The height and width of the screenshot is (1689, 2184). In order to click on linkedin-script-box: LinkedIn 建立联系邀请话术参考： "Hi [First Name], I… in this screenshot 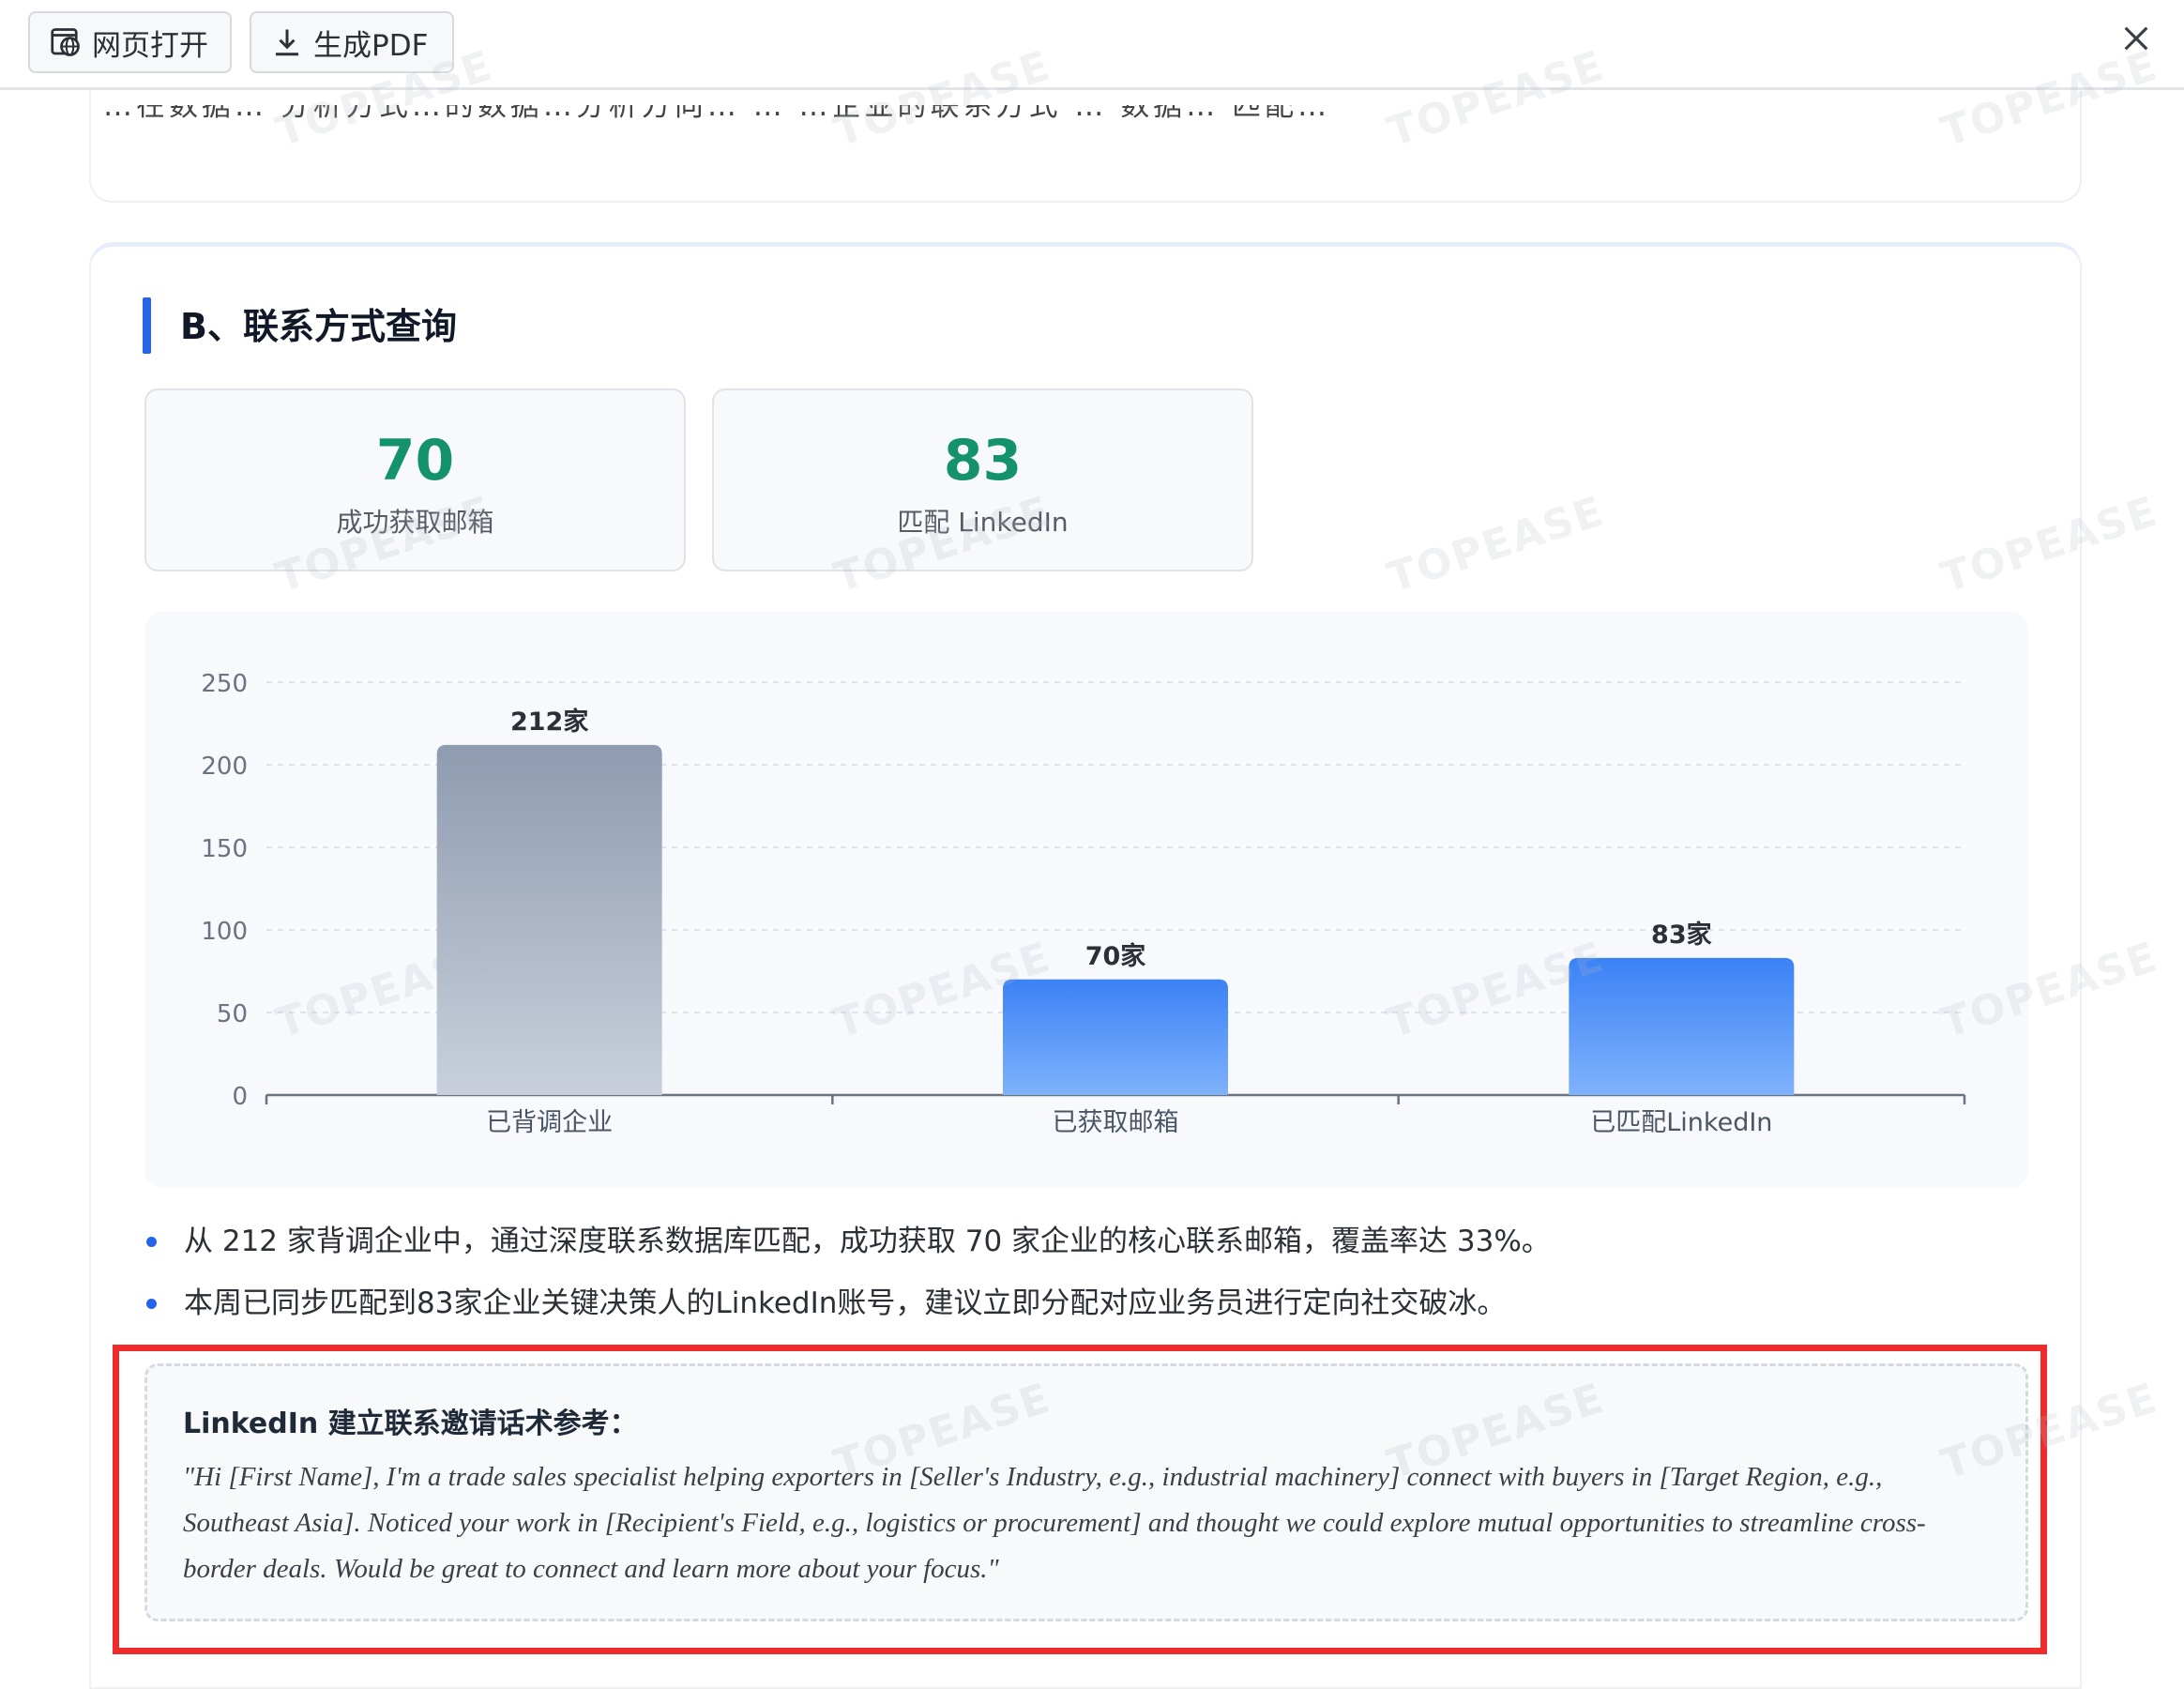, I will do `click(1086, 1492)`.